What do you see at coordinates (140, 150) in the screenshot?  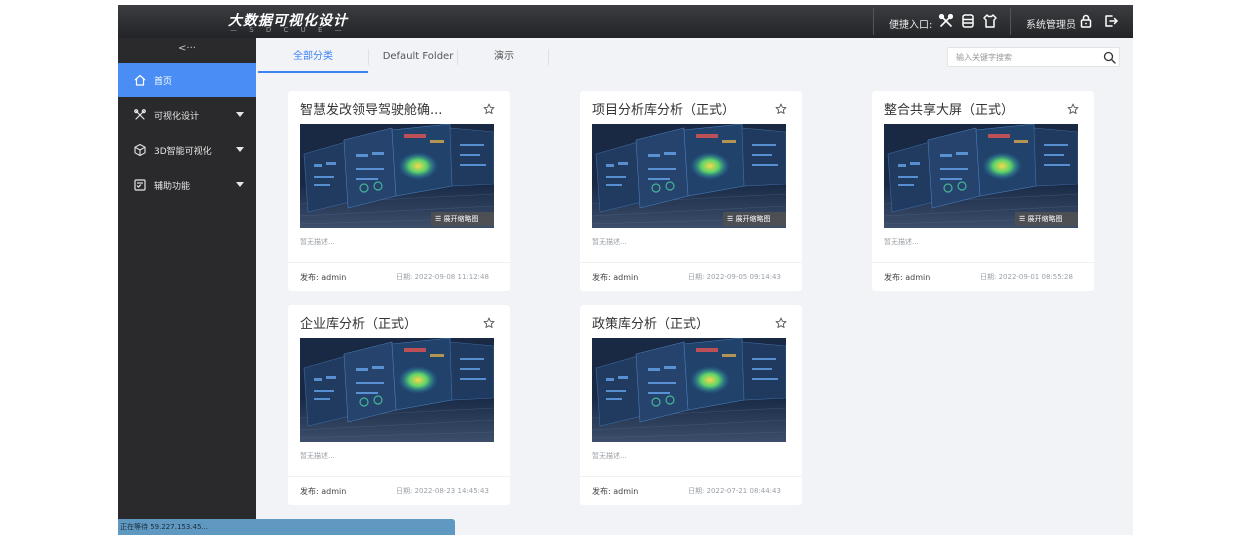 I see `cube-icon` at bounding box center [140, 150].